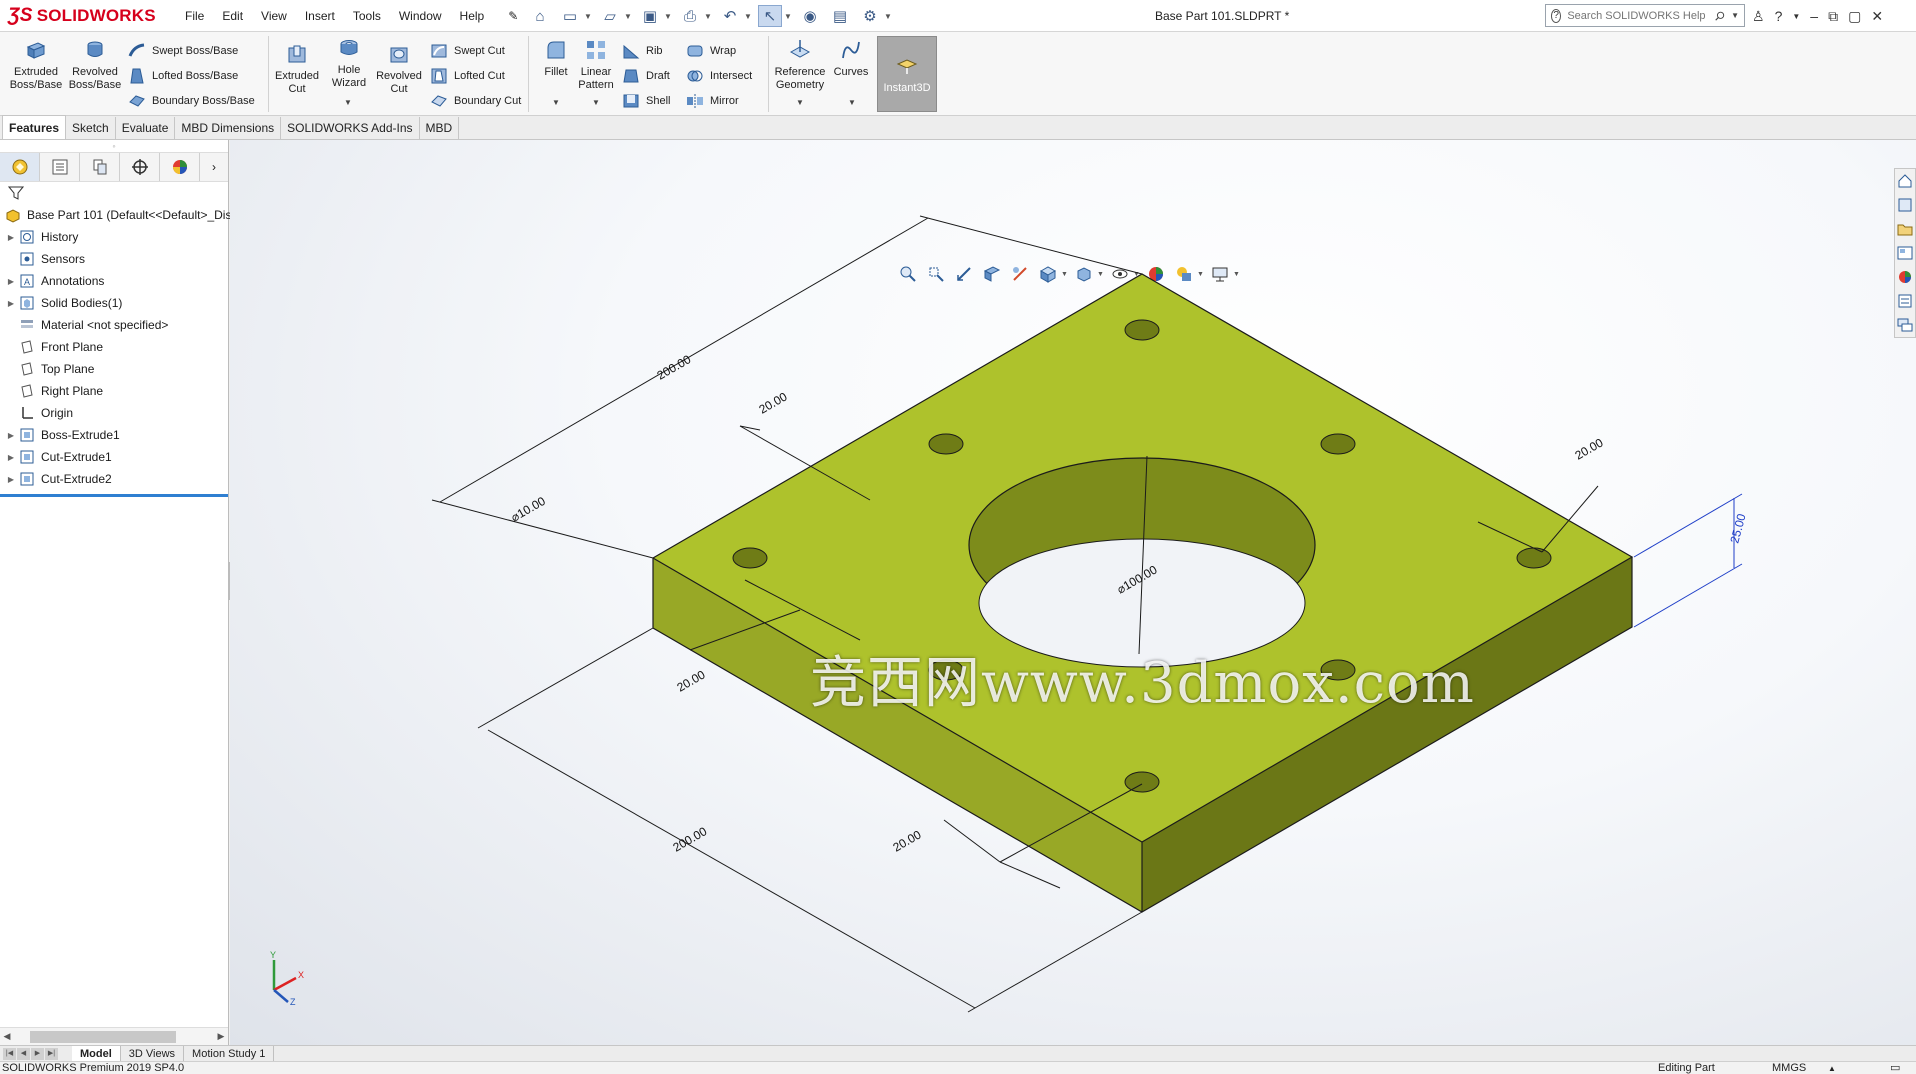 The height and width of the screenshot is (1074, 1916). Describe the element at coordinates (770, 16) in the screenshot. I see `select-pointer-icon: ↖` at that location.